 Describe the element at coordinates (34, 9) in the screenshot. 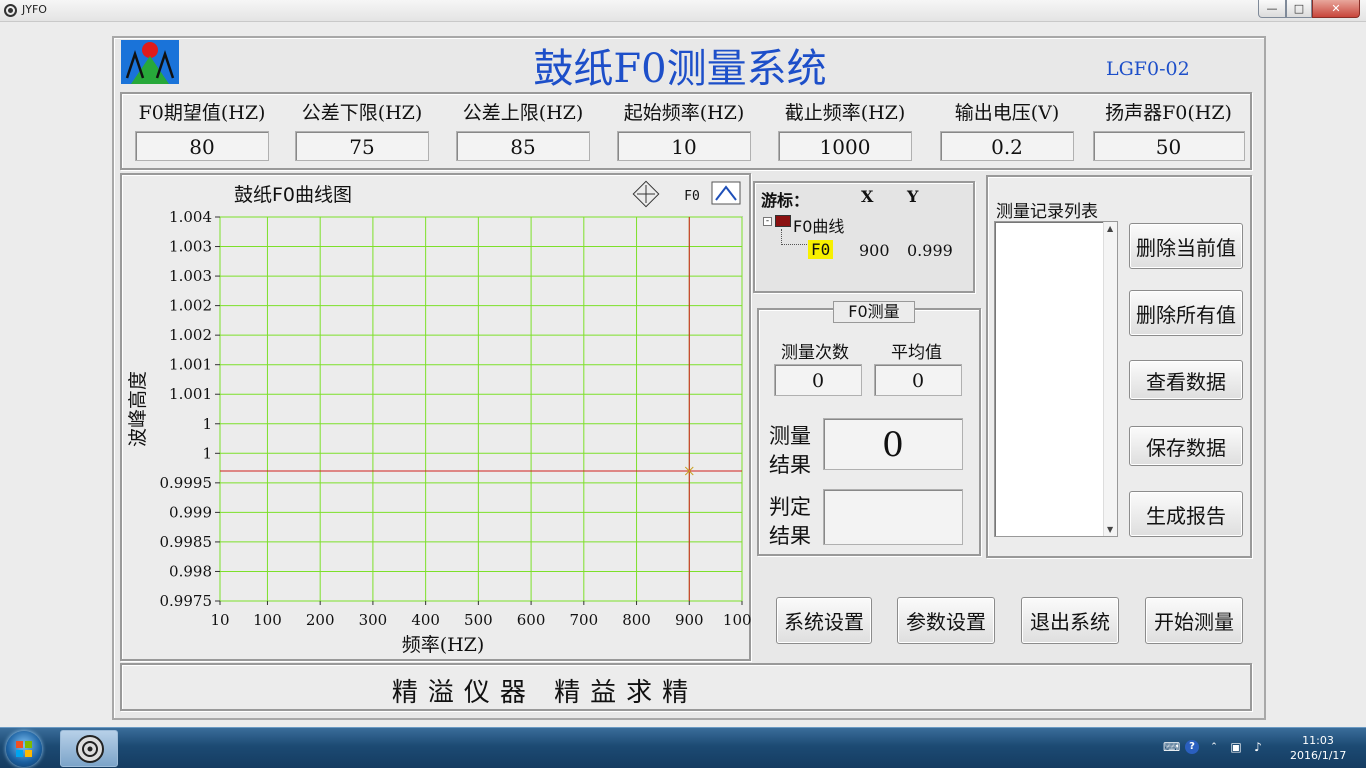

I see `window-title: JYFO` at that location.